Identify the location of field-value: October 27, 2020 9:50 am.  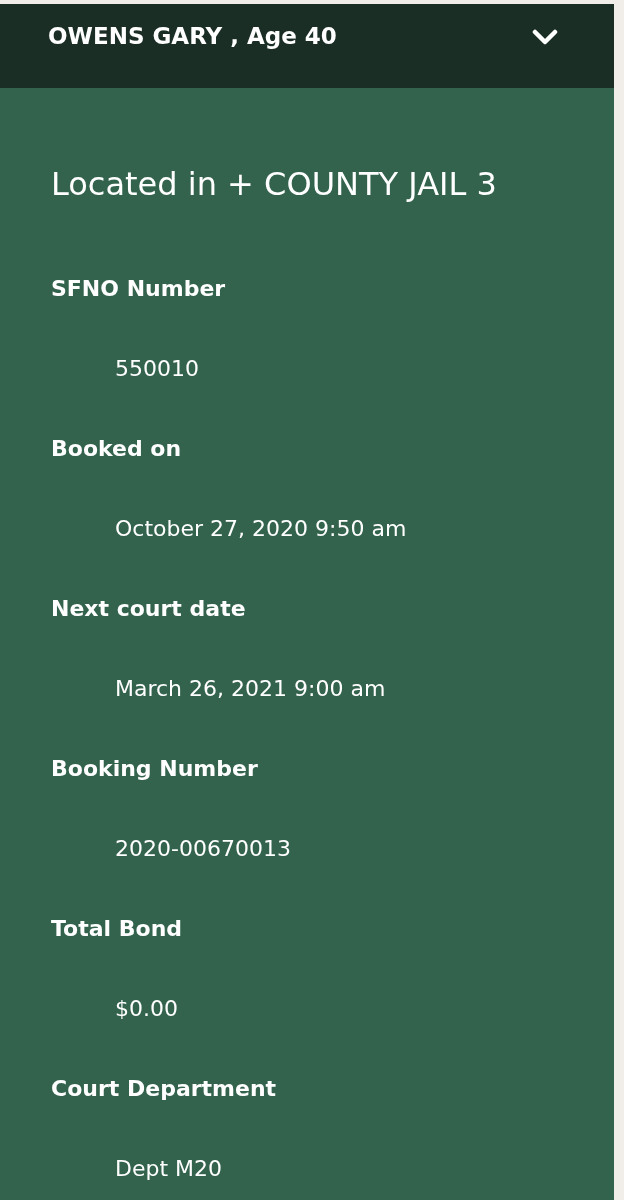
(261, 529).